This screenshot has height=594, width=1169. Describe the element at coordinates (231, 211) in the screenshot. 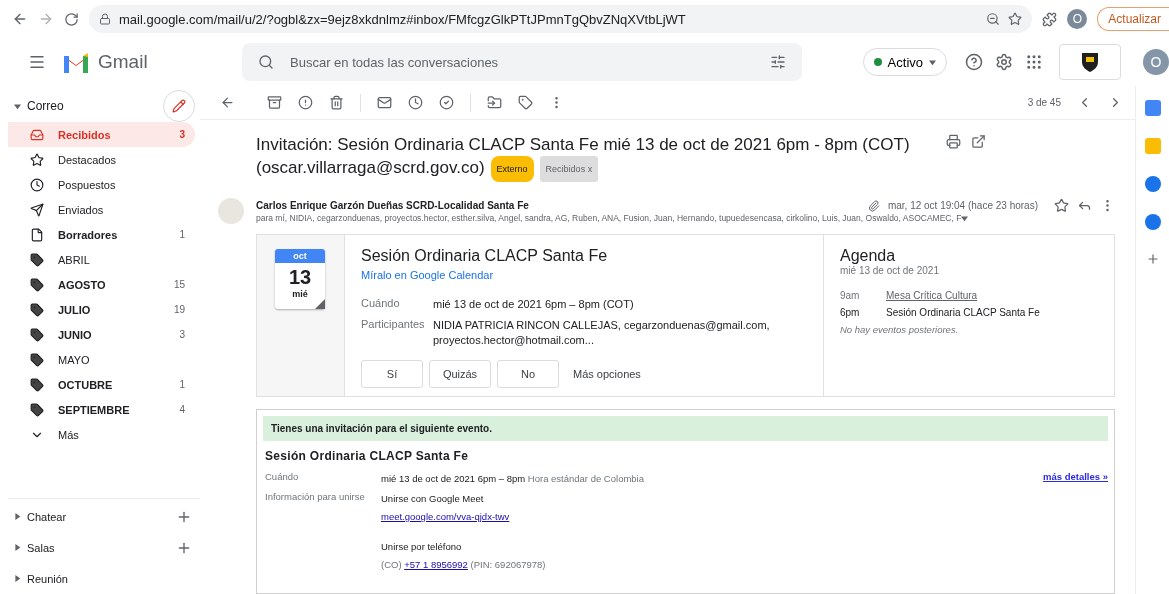

I see `sender-avatar` at that location.